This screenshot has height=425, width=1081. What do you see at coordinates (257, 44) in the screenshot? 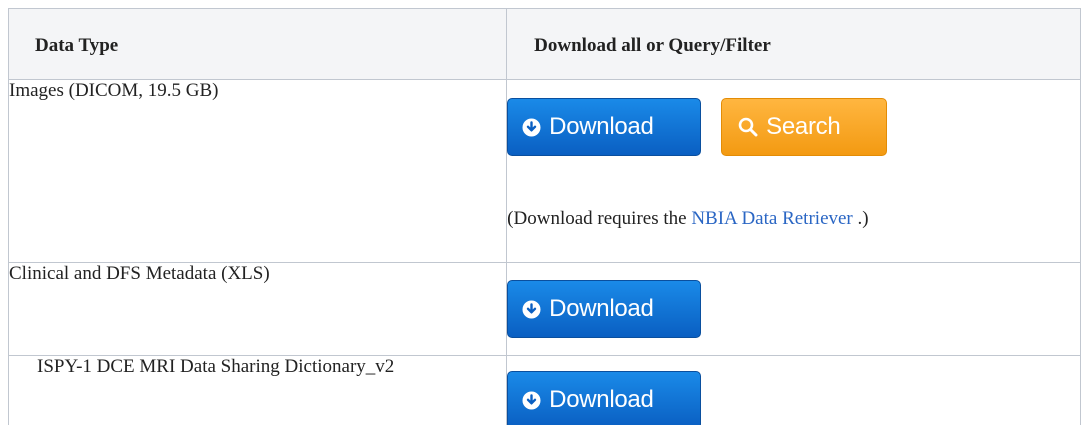
I see `header-data-type: Data Type` at bounding box center [257, 44].